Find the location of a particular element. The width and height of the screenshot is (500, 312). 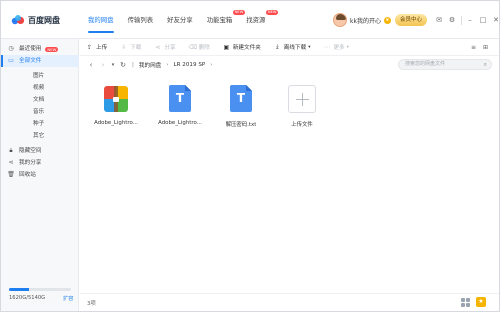

nav-tab-0: 我的网盘 is located at coordinates (101, 20).